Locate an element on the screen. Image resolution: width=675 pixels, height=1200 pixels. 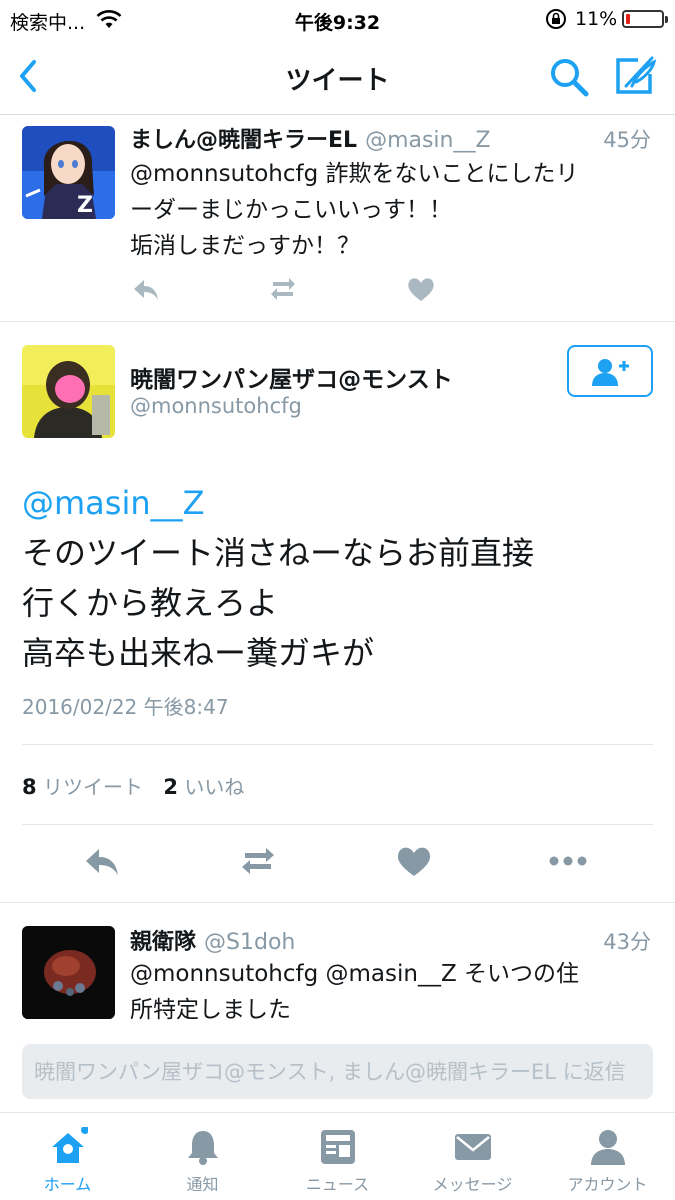
tab-messages: メッセージ is located at coordinates (472, 1156).